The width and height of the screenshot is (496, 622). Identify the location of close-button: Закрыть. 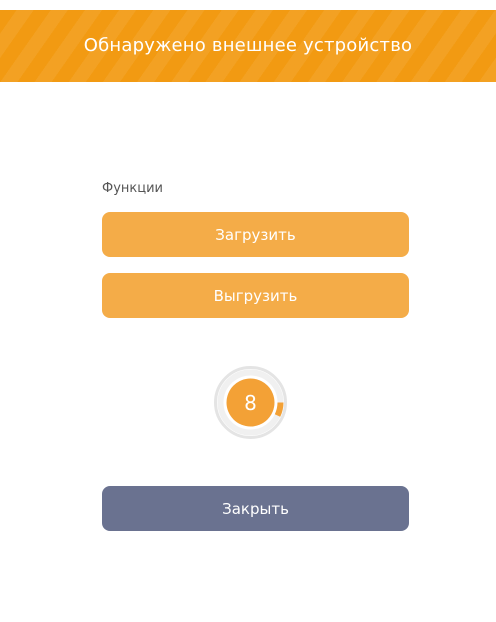
(255, 508).